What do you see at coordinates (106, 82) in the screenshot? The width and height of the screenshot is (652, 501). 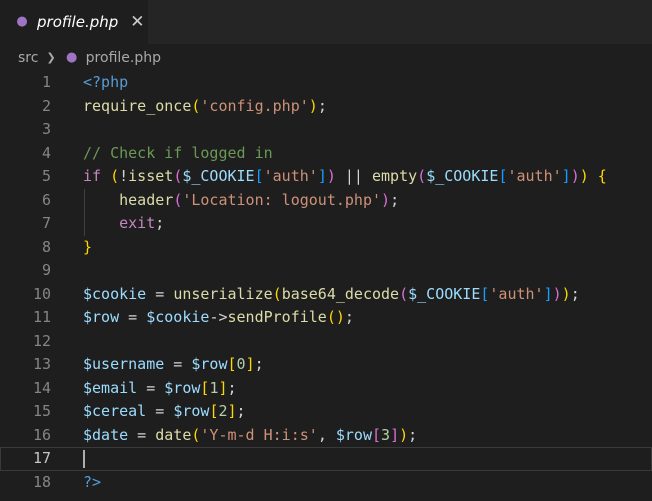 I see `code-token: <?php` at bounding box center [106, 82].